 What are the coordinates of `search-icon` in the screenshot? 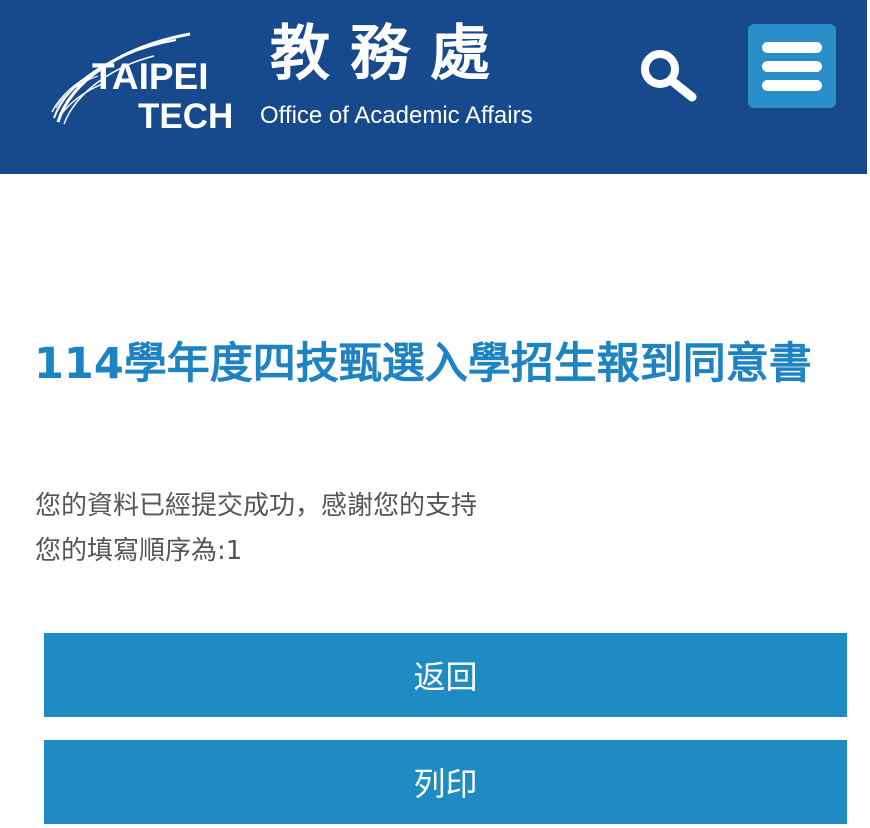 It's located at (669, 76).